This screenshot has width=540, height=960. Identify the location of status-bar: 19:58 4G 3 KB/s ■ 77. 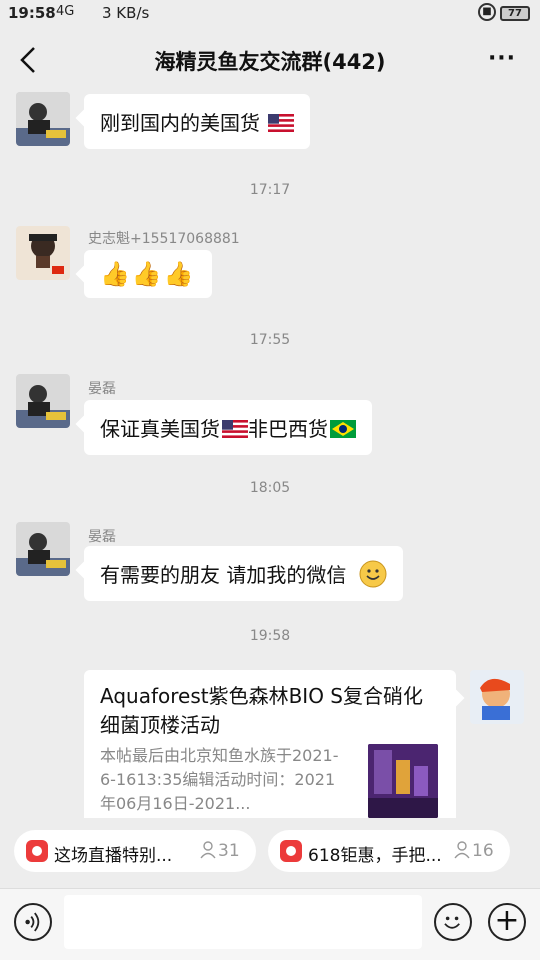
(270, 14).